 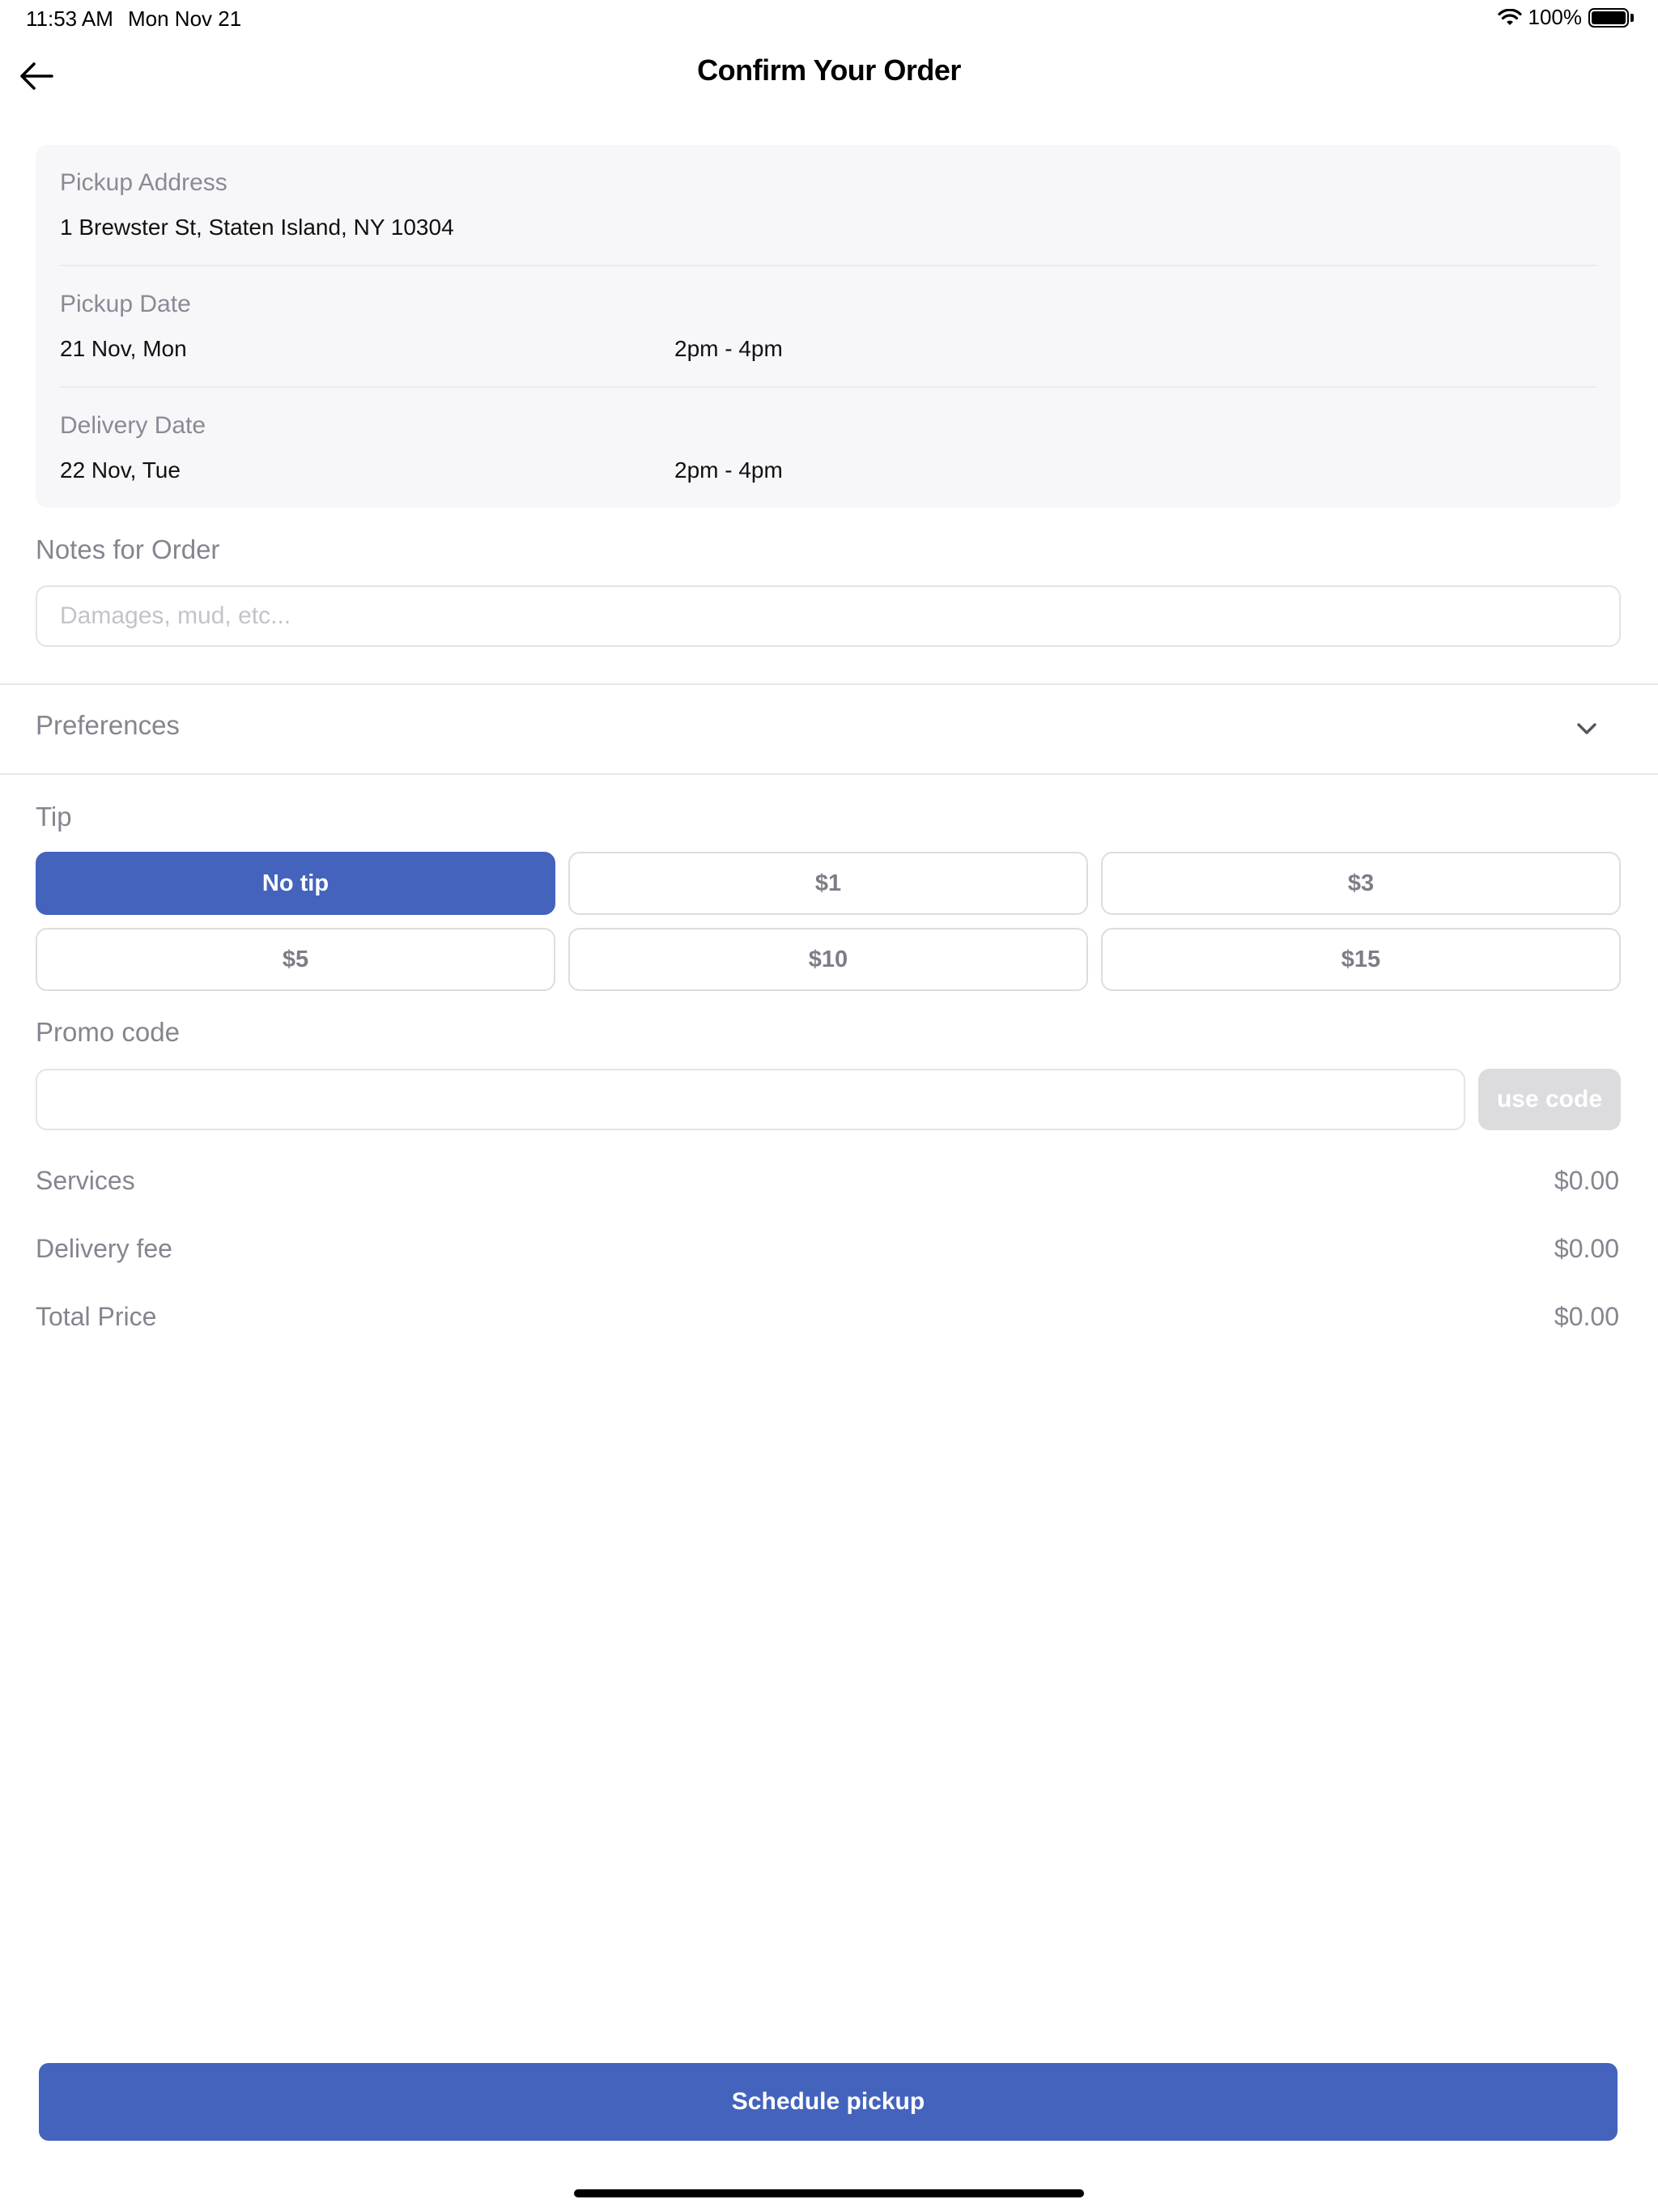 I want to click on services-value: $0.00, so click(x=1586, y=1180).